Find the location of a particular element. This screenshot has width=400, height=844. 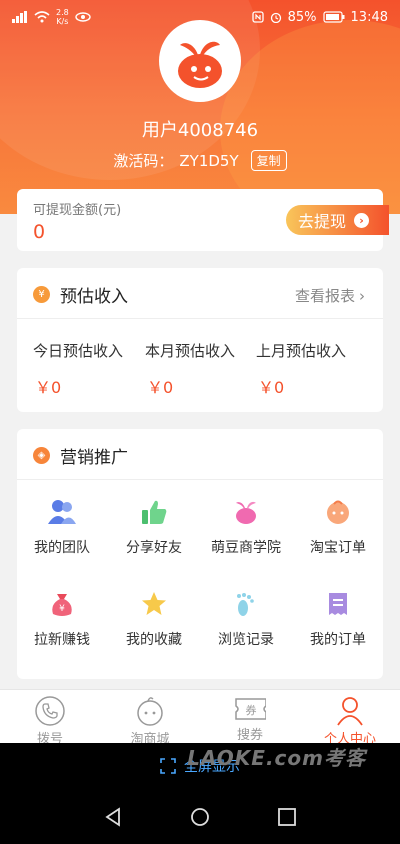

bottom-tab-bar: 拨号 淘商城 券 搜券 个人中心 is located at coordinates (200, 718).